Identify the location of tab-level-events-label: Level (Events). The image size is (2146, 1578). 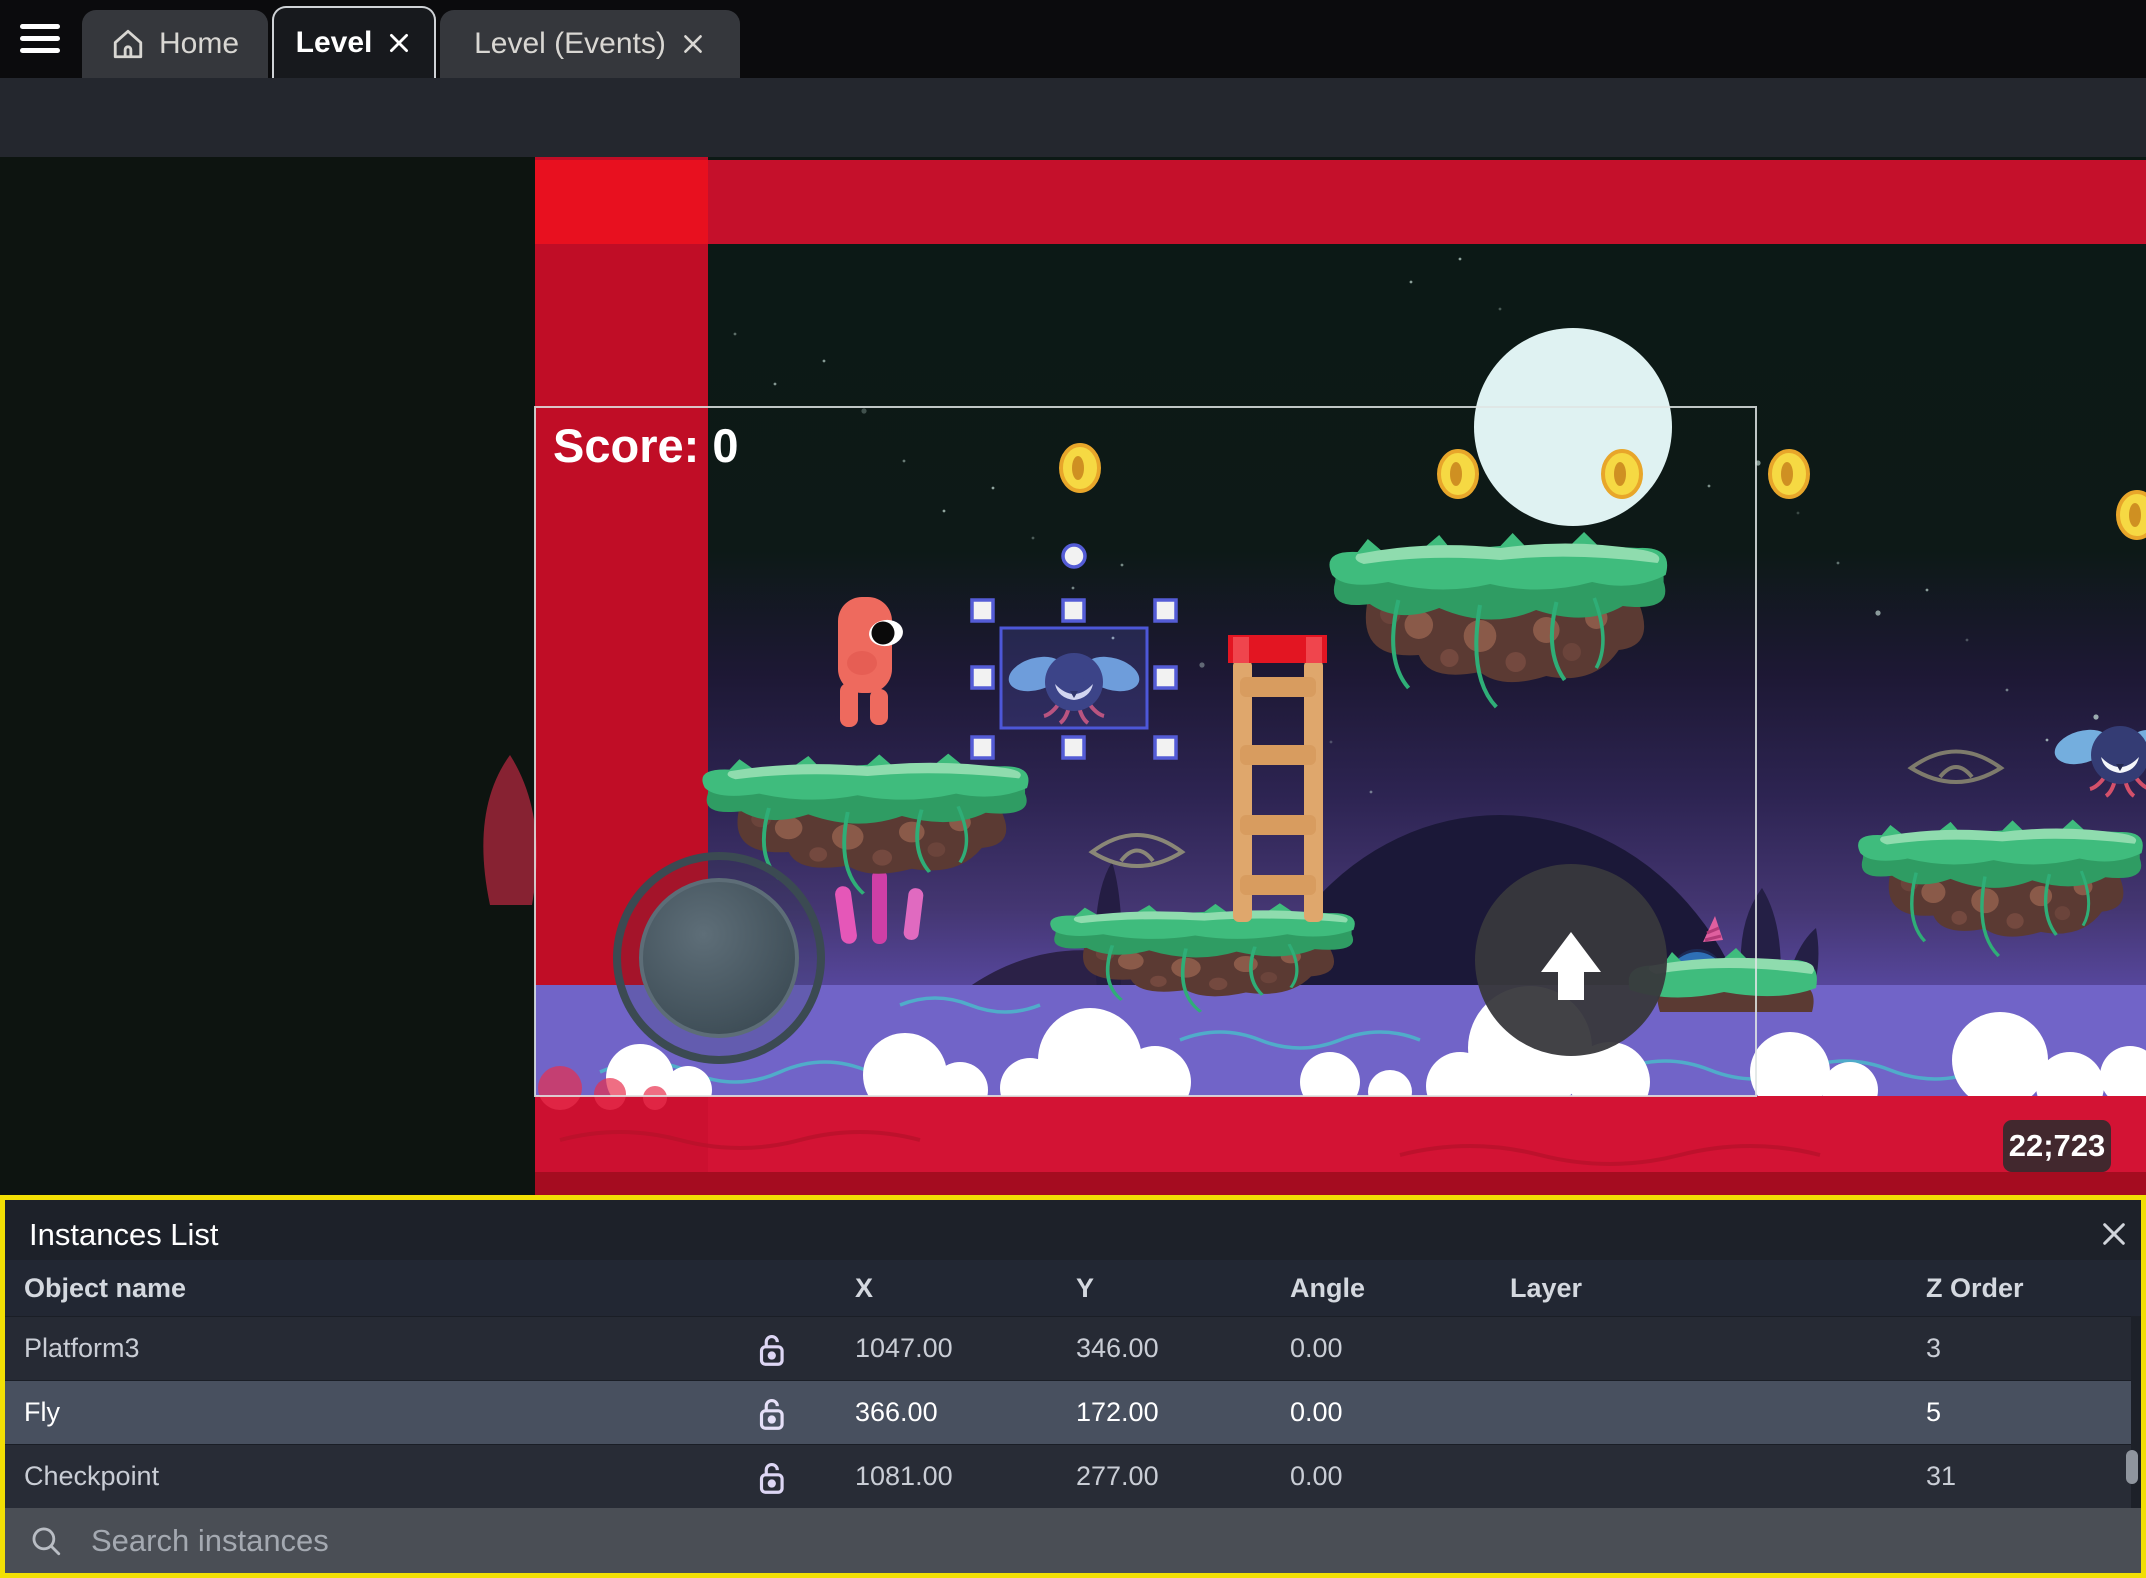
(570, 43).